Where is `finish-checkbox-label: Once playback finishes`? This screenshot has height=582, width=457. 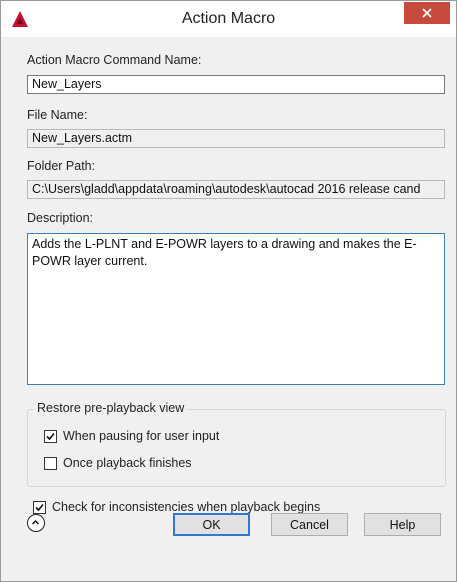 finish-checkbox-label: Once playback finishes is located at coordinates (127, 463).